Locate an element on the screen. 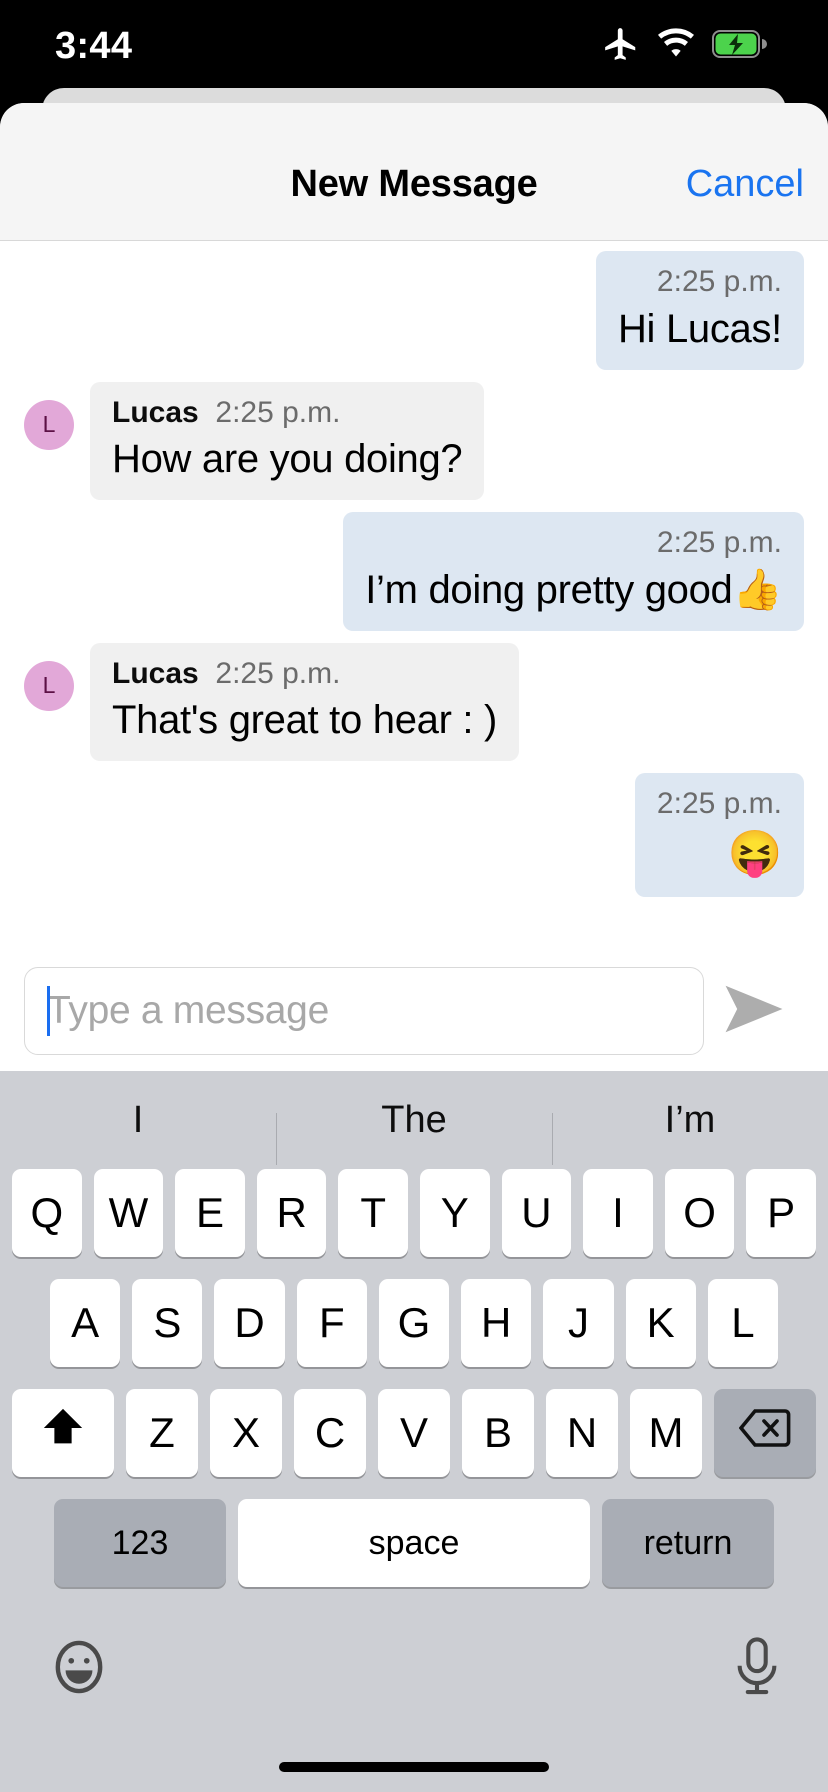 This screenshot has height=1792, width=828. emoji-smiley-icon is located at coordinates (79, 1671).